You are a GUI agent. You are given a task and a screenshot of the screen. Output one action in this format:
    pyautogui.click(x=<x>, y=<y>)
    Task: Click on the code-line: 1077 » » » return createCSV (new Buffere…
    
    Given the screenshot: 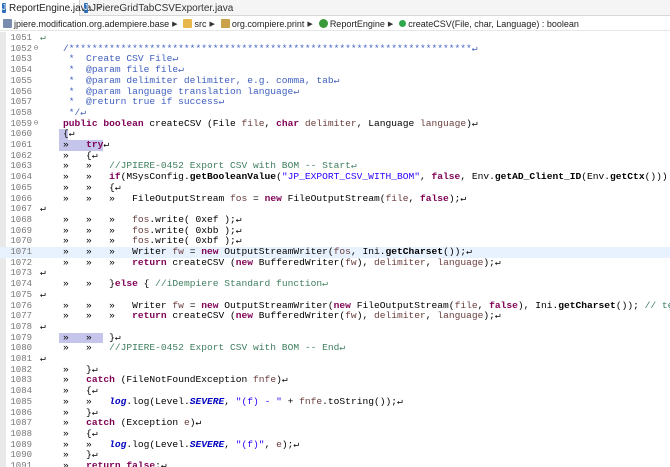 What is the action you would take?
    pyautogui.click(x=335, y=316)
    